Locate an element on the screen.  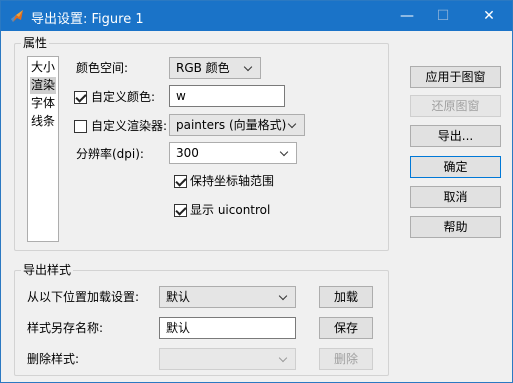
export-style-group-title: 导出样式 is located at coordinates (47, 270).